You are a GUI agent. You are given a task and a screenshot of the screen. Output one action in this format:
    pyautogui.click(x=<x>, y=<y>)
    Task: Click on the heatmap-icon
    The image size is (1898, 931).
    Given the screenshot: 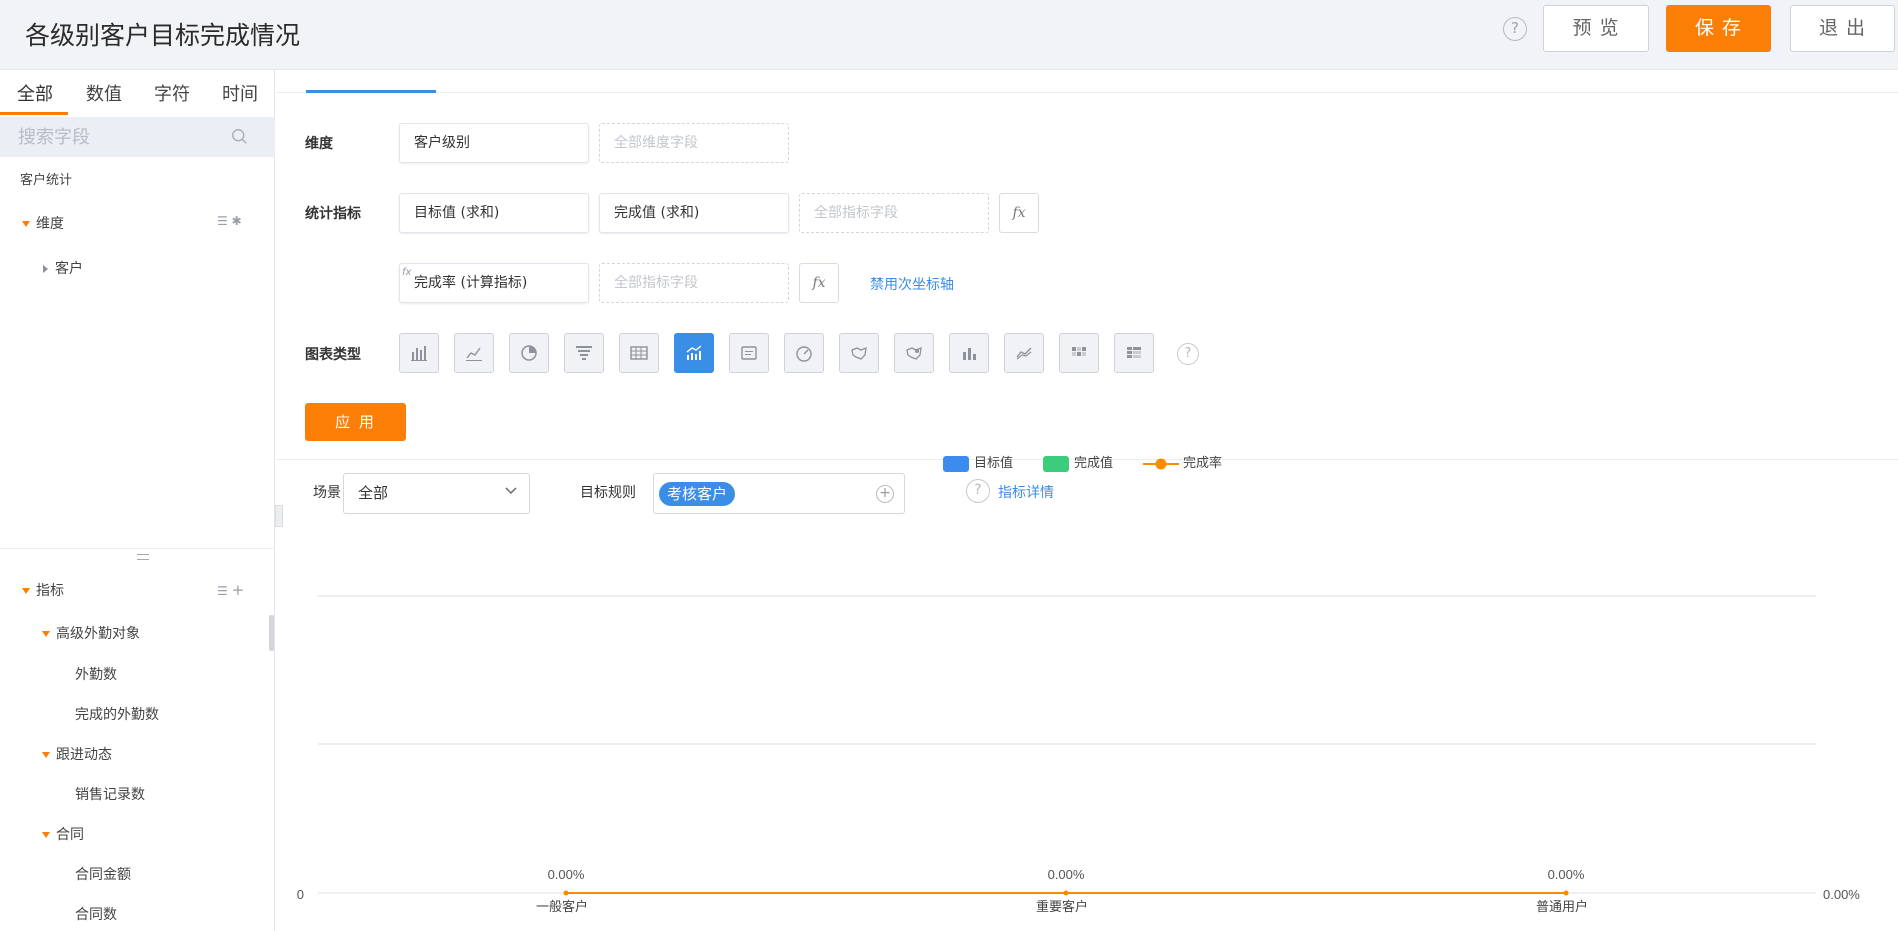 What is the action you would take?
    pyautogui.click(x=1079, y=353)
    